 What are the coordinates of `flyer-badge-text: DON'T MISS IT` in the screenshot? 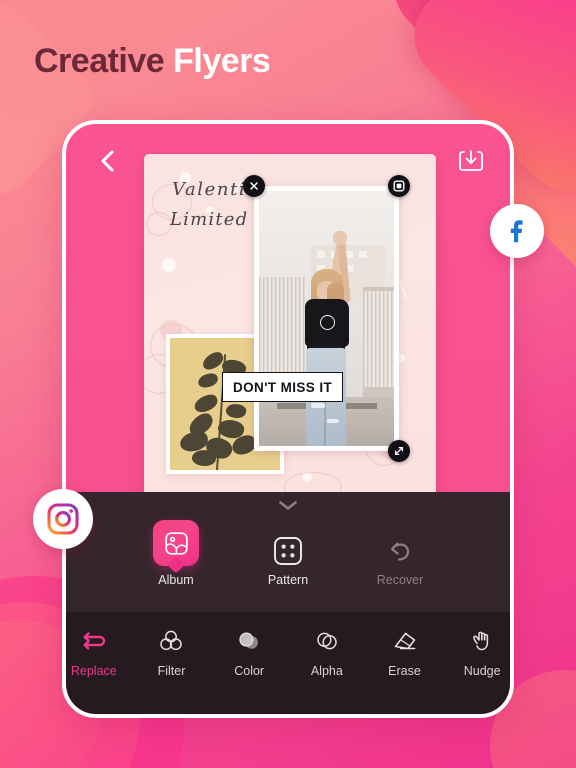 It's located at (283, 387).